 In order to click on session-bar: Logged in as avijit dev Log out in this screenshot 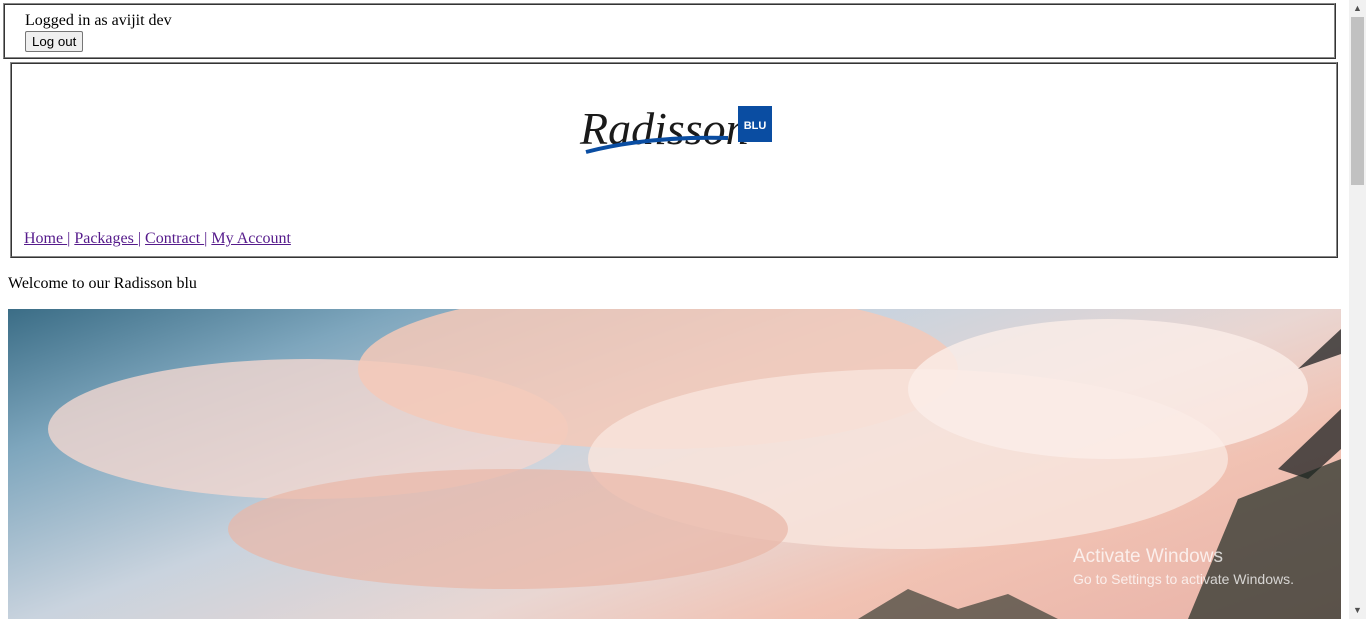, I will do `click(669, 31)`.